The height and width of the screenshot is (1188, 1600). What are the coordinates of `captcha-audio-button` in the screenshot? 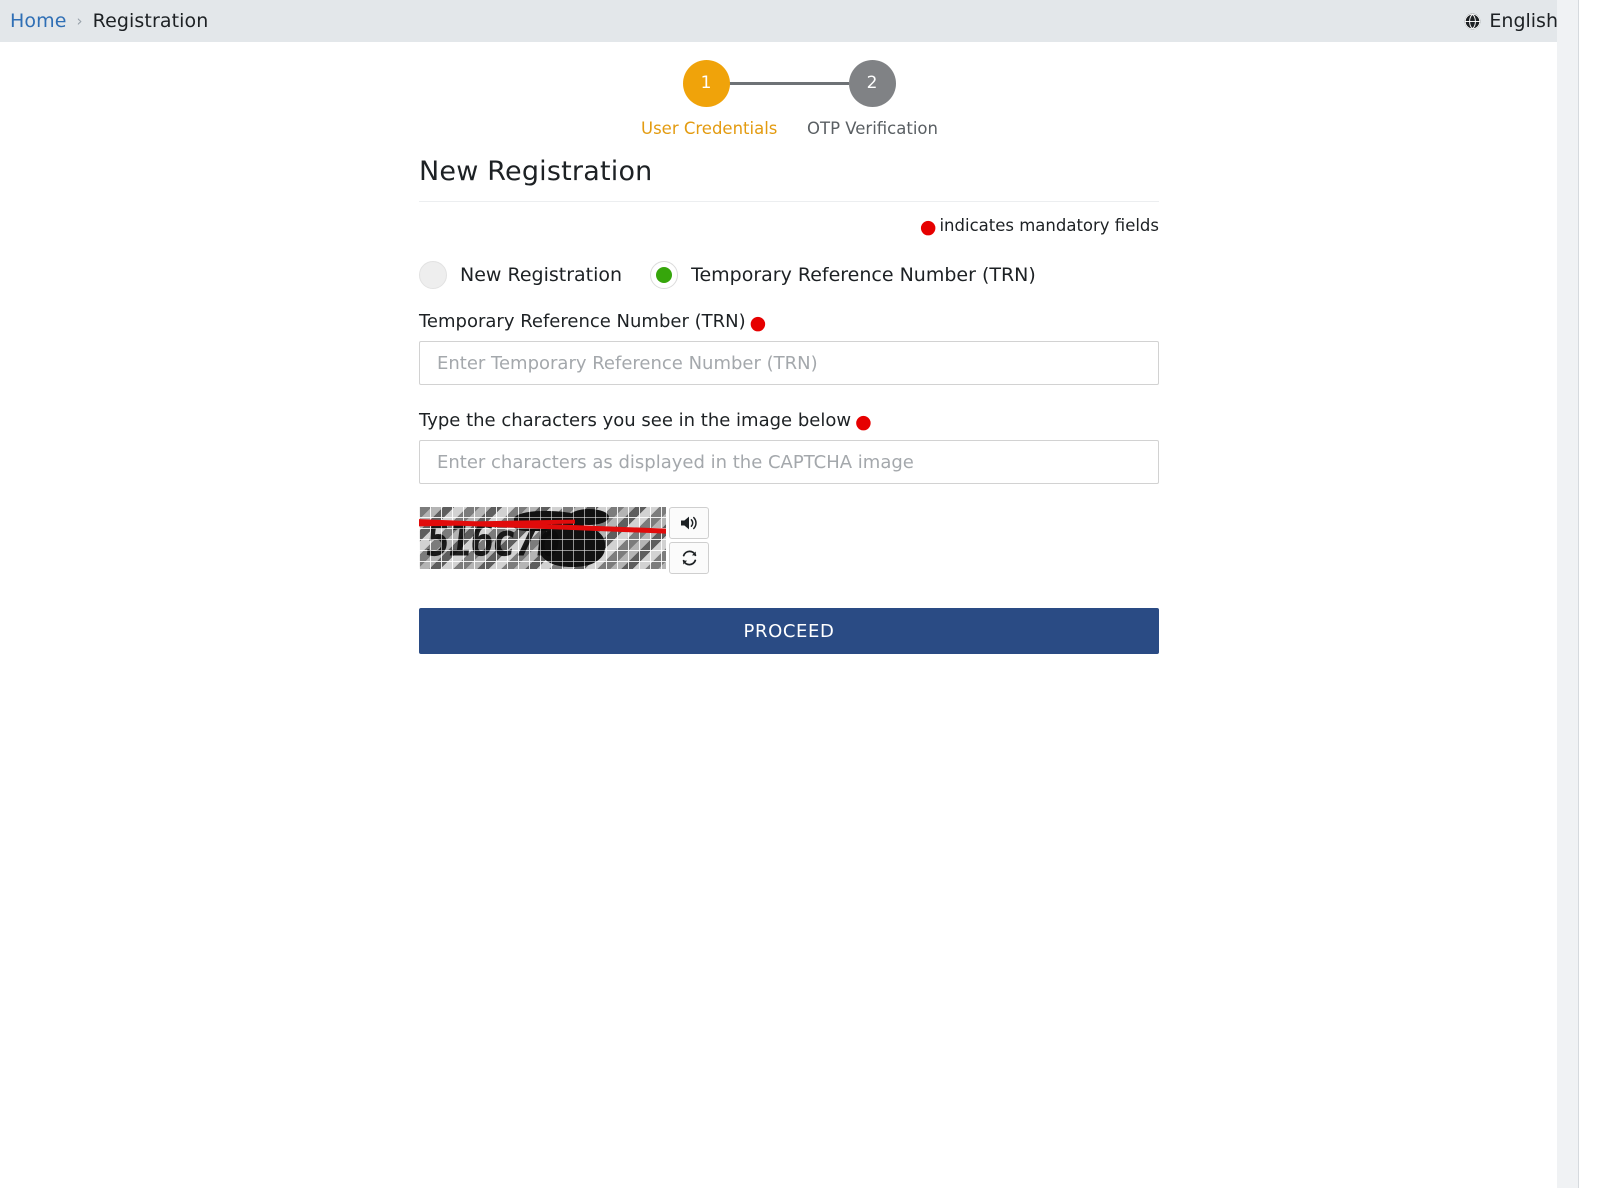 It's located at (689, 523).